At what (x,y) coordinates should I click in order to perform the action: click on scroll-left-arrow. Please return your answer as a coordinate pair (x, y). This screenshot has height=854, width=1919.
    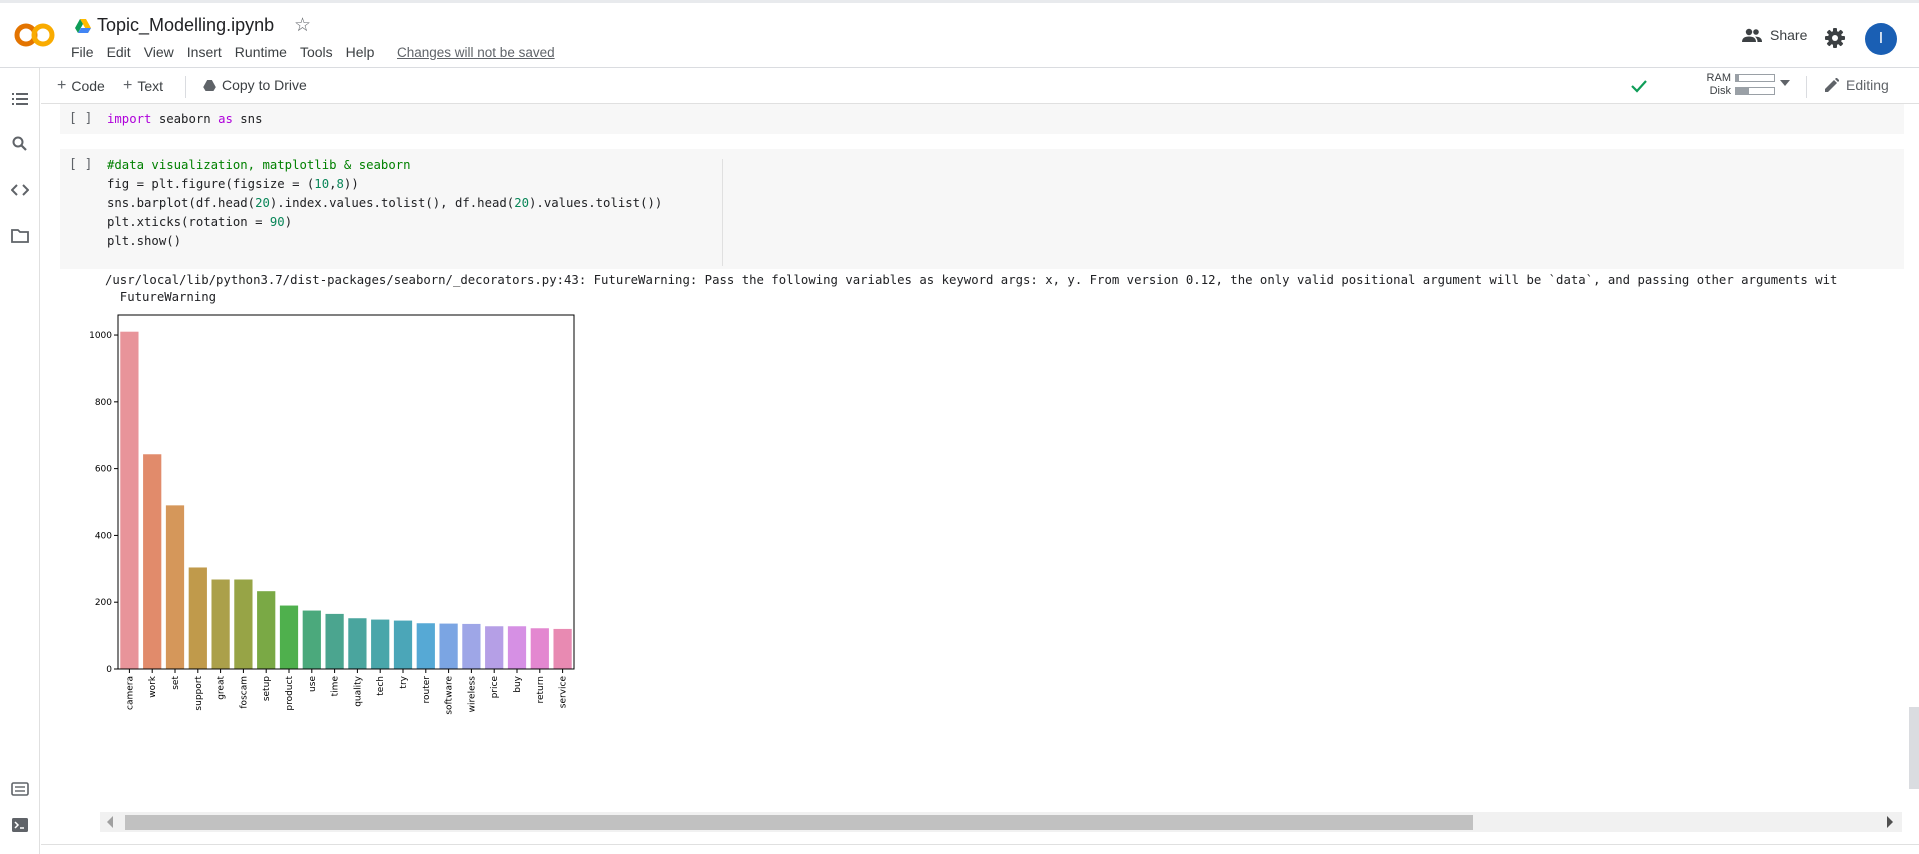
    Looking at the image, I should click on (110, 822).